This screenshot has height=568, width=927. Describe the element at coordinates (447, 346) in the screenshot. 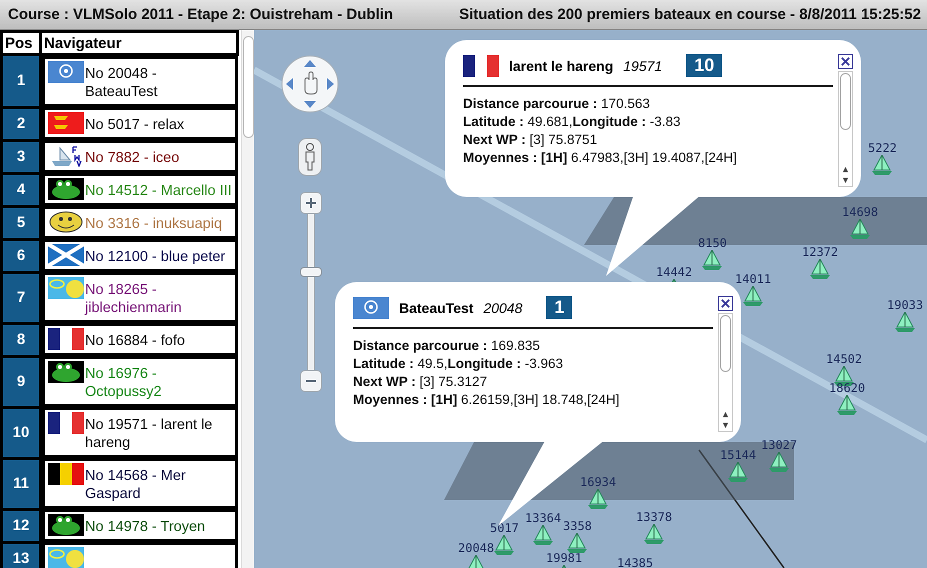

I see `info-line: Distance parcourue : 169.835` at that location.